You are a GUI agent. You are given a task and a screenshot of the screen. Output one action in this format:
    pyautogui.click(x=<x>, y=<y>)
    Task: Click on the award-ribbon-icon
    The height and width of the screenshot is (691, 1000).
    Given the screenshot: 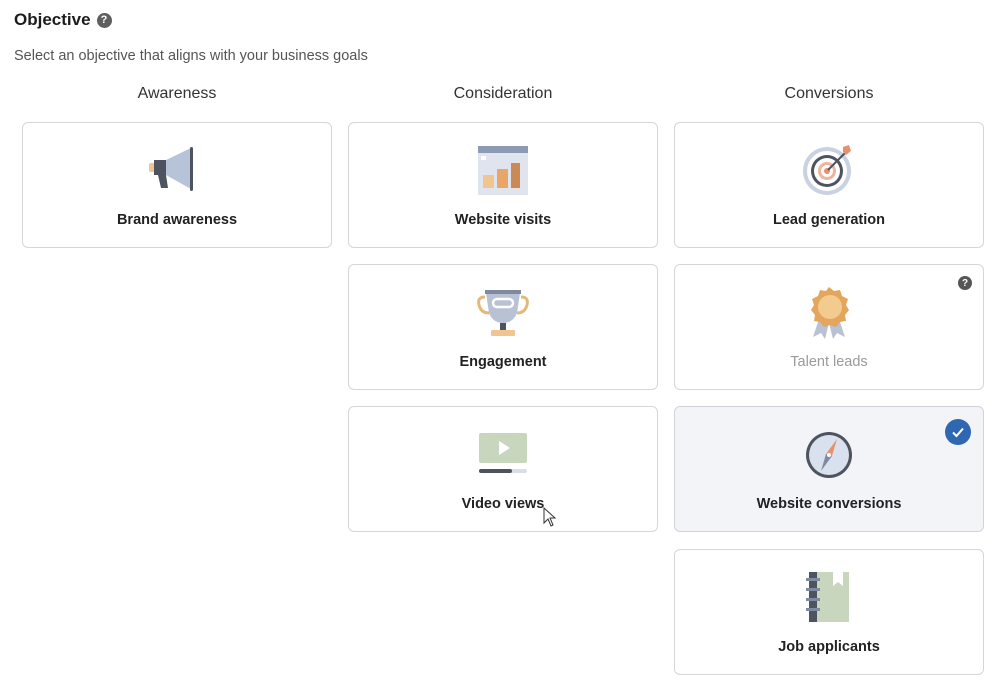 What is the action you would take?
    pyautogui.click(x=830, y=313)
    